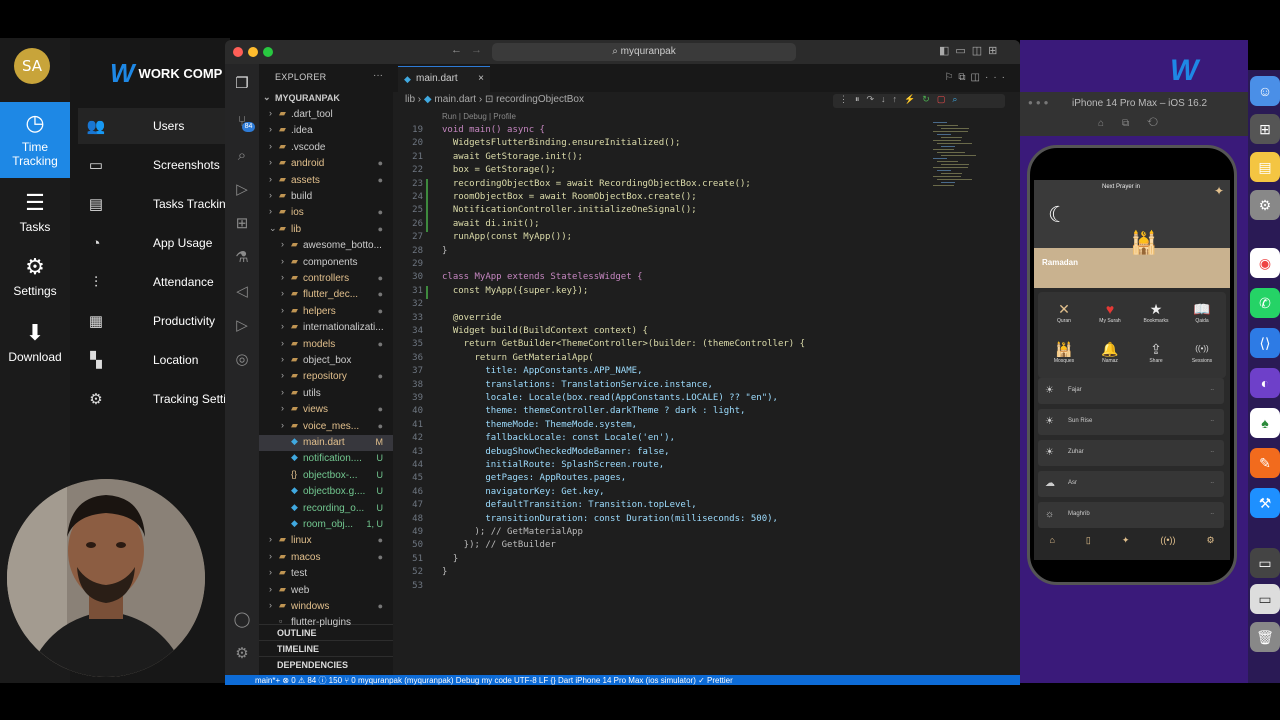 This screenshot has height=720, width=1280. I want to click on feature-sessions: ((•)) Sessions, so click(1202, 358).